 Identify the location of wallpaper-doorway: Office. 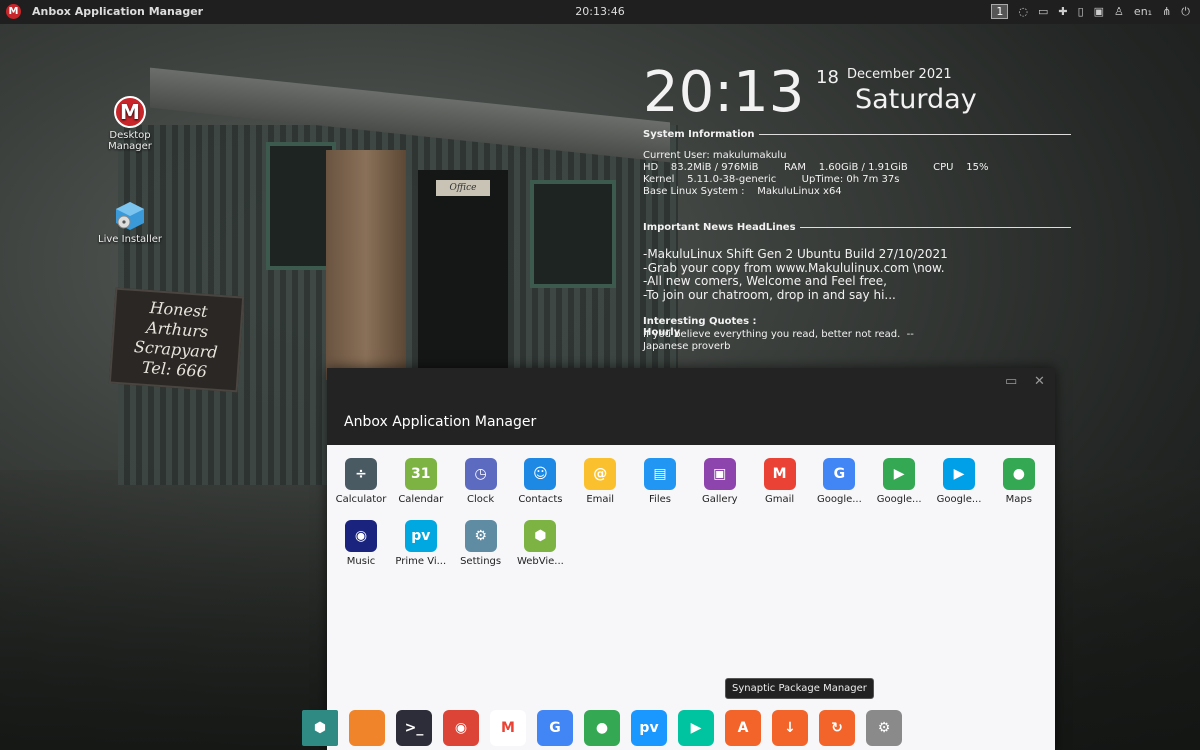
(463, 275).